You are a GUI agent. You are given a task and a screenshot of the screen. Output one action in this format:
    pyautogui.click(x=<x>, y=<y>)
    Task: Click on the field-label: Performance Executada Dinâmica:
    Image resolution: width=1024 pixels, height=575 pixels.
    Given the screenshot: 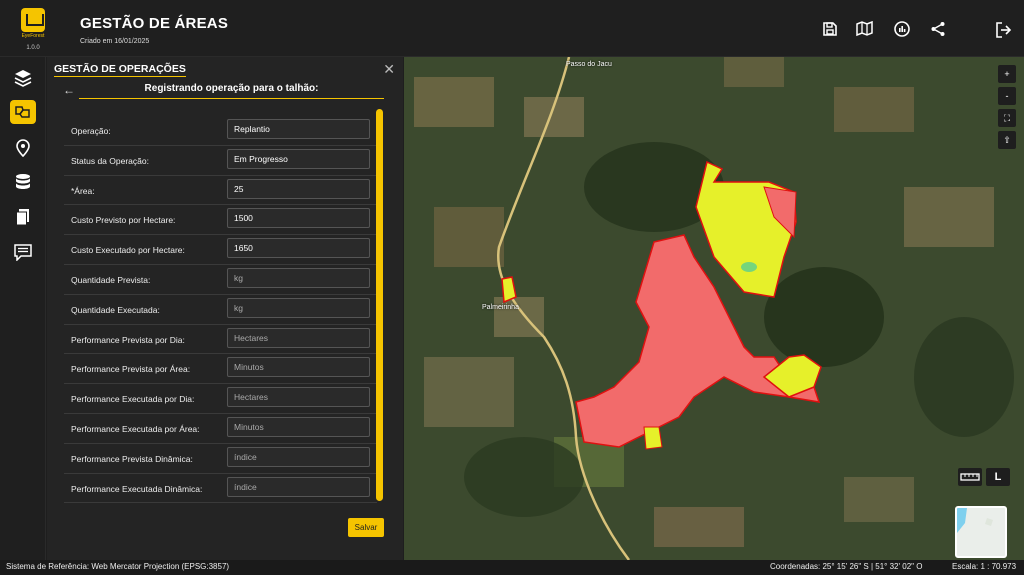 What is the action you would take?
    pyautogui.click(x=137, y=488)
    